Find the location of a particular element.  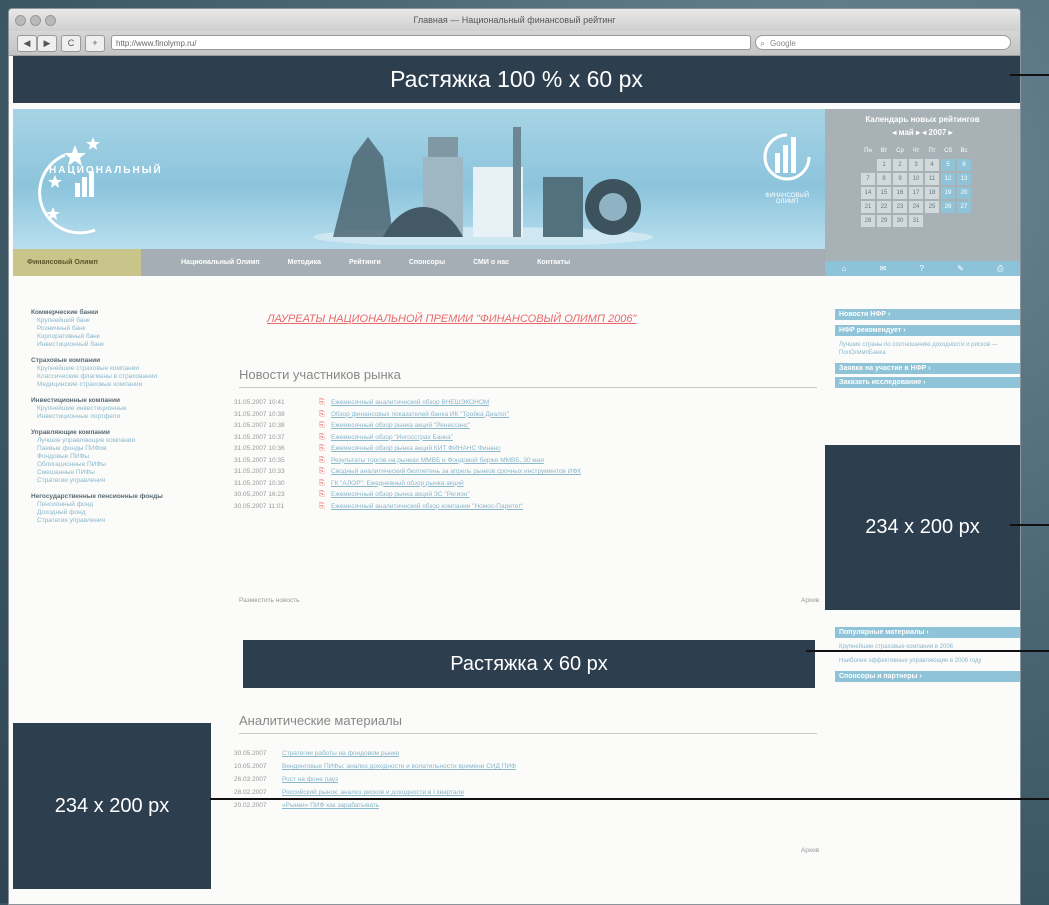

top-banner-placeholder: Растяжка 100 % x 60 px is located at coordinates (516, 79).